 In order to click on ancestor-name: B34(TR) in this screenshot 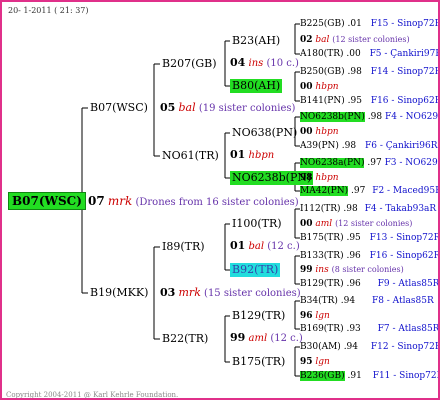, I will do `click(319, 301)`.